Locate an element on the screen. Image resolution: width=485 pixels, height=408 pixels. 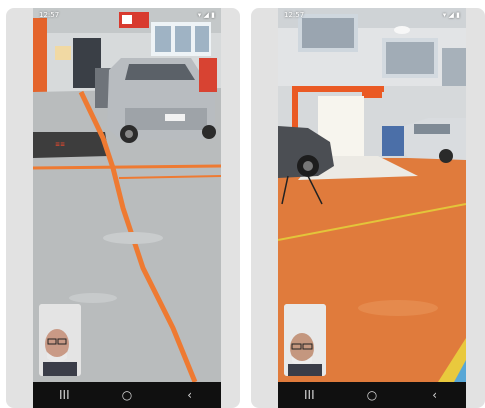
status-time-right: 12:57 is located at coordinates (294, 15).